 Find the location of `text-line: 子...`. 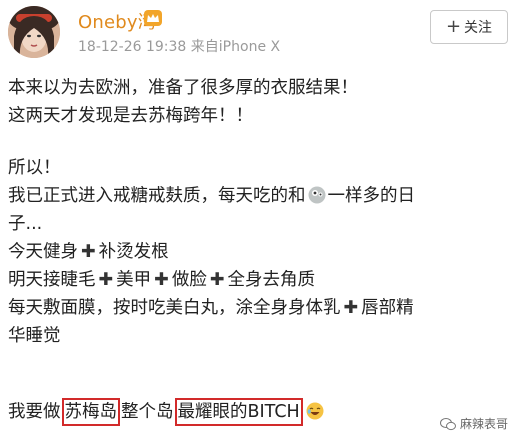

text-line: 子... is located at coordinates (25, 224).